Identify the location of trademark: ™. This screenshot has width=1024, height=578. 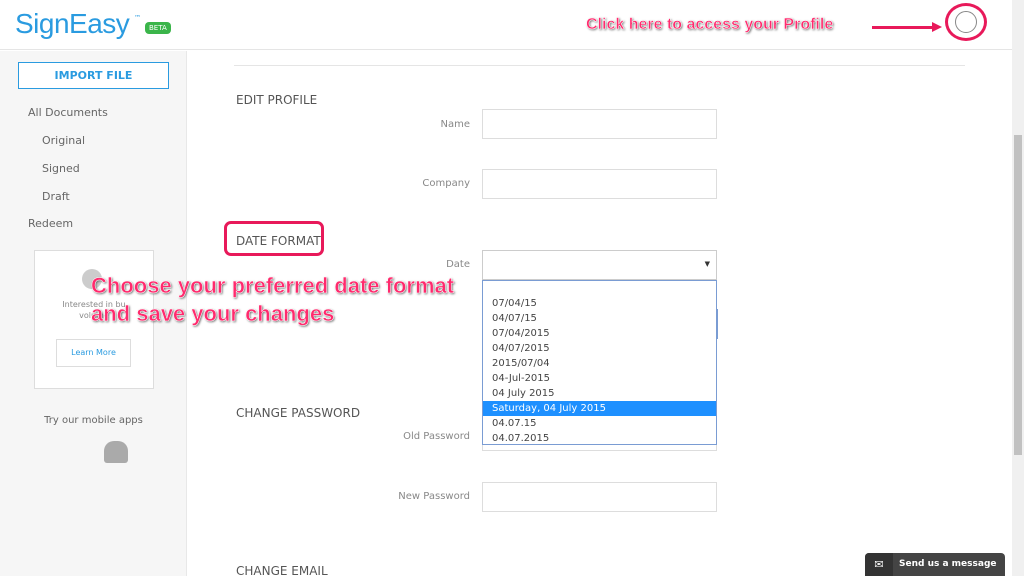
(137, 18).